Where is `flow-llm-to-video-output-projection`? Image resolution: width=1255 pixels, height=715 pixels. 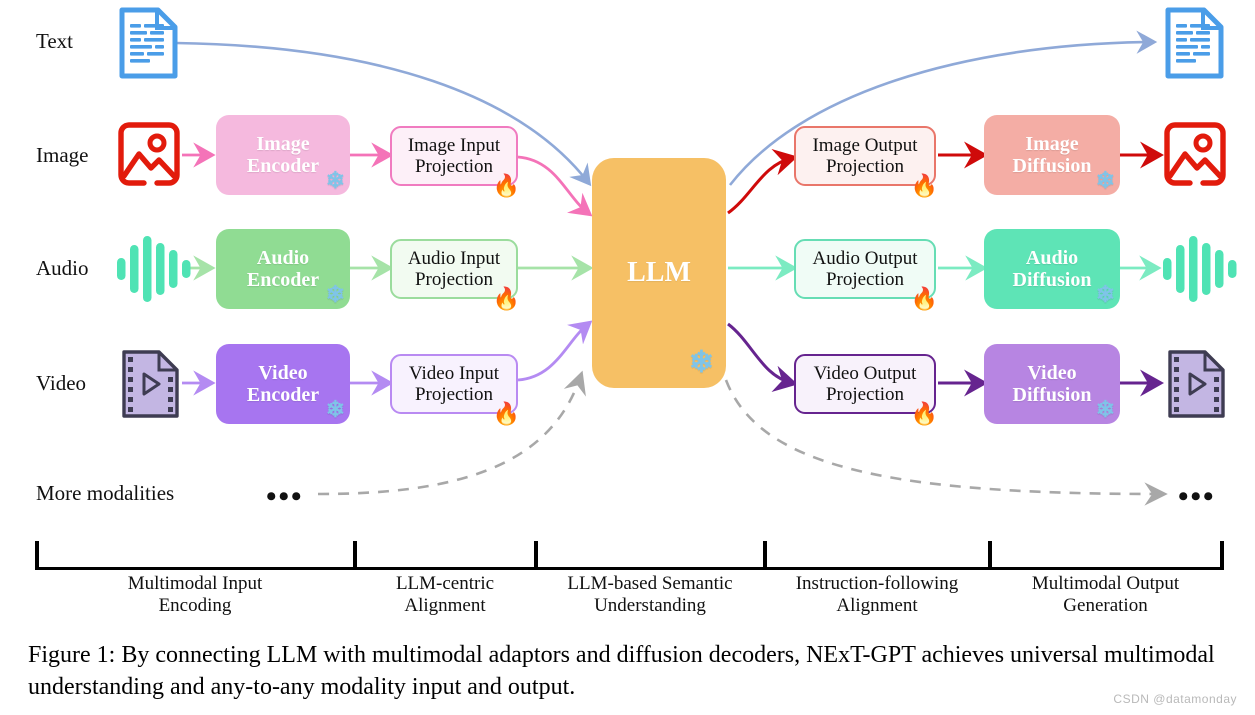 flow-llm-to-video-output-projection is located at coordinates (762, 357).